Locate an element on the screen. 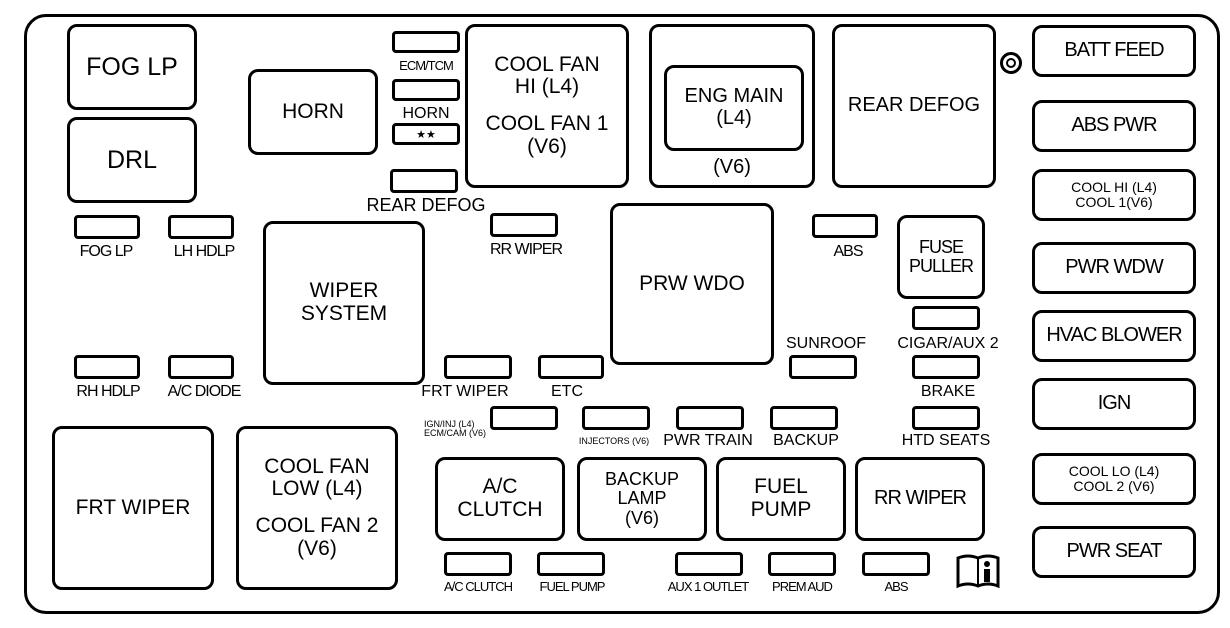  fuse-lh-hdlp is located at coordinates (201, 227).